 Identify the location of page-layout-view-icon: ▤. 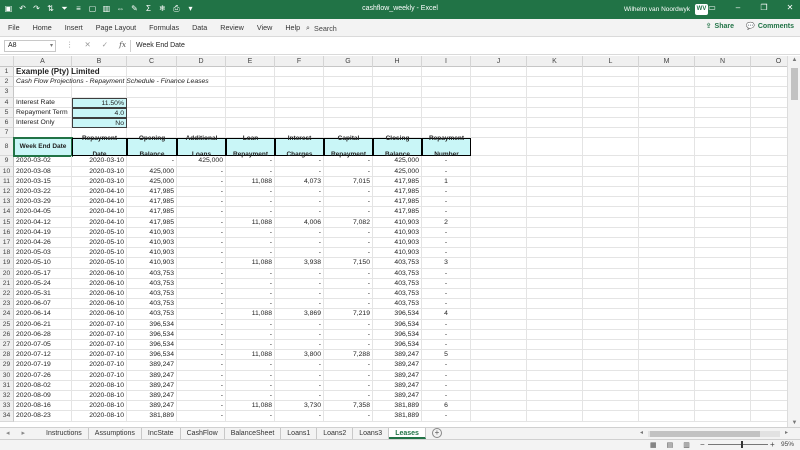
(670, 445).